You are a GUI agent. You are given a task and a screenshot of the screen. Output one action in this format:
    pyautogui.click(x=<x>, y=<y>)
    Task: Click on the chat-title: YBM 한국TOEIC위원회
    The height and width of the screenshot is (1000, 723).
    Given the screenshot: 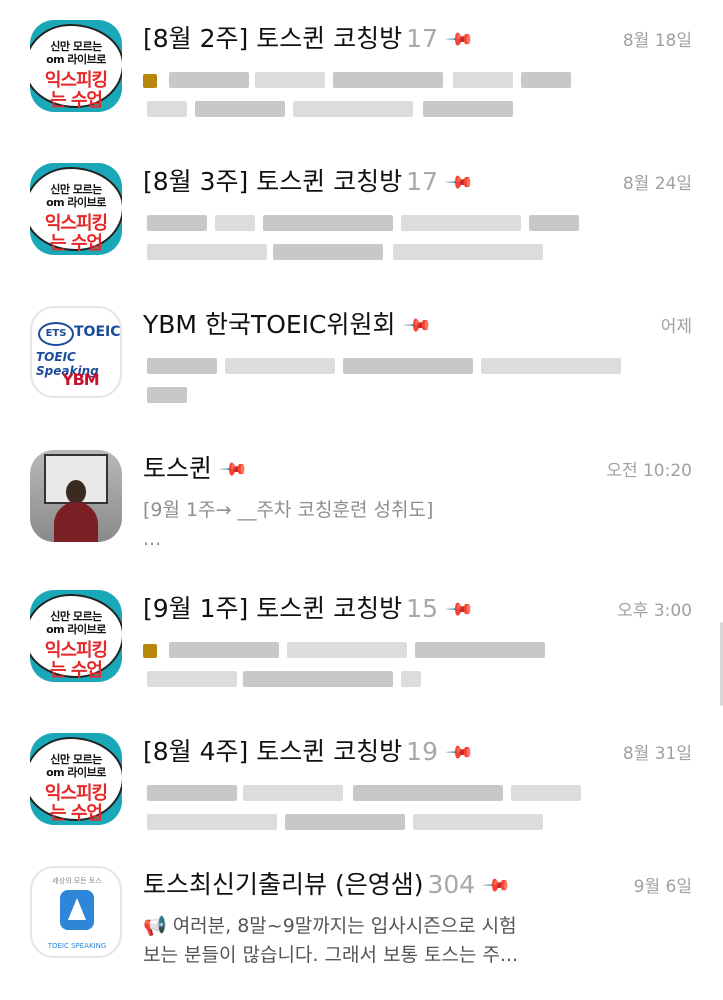 What is the action you would take?
    pyautogui.click(x=269, y=324)
    